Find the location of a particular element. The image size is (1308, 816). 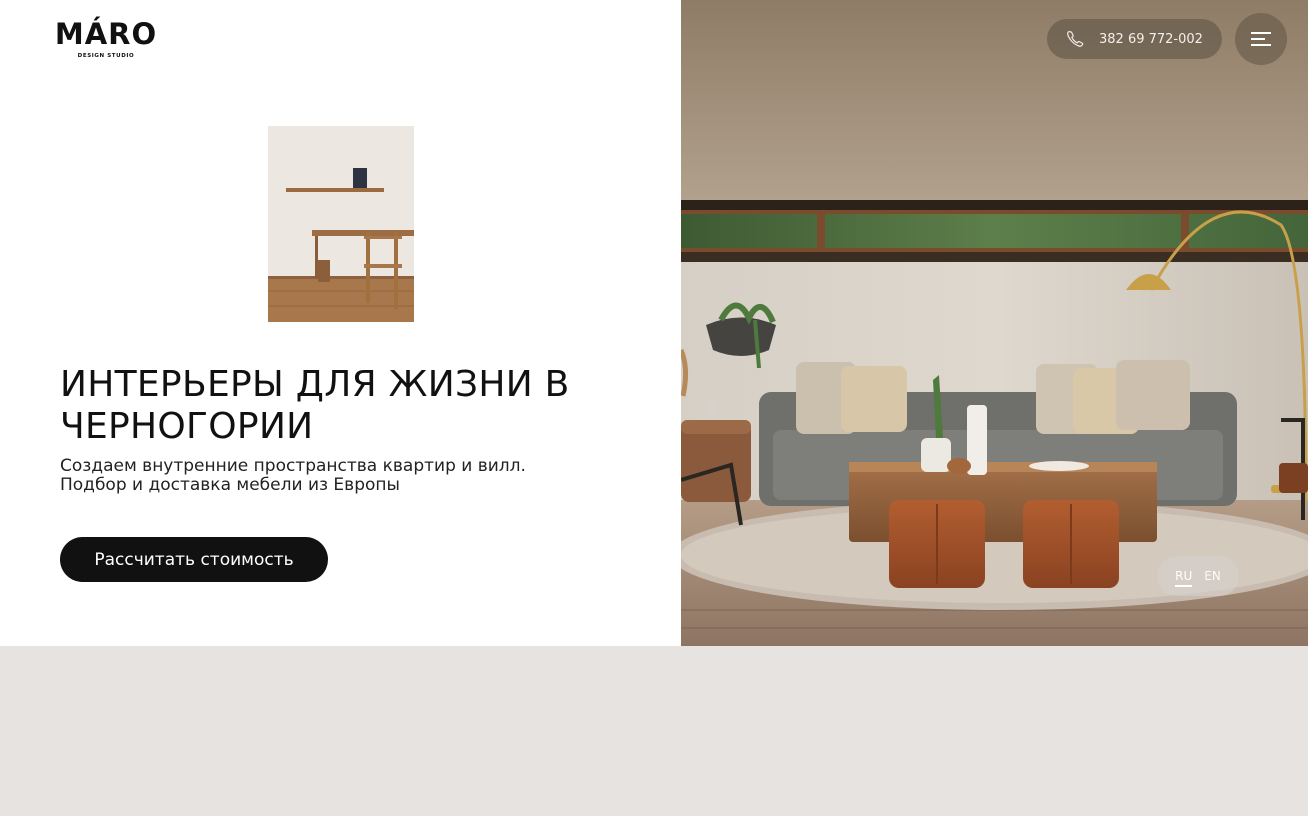

language-en: EN is located at coordinates (1212, 576).